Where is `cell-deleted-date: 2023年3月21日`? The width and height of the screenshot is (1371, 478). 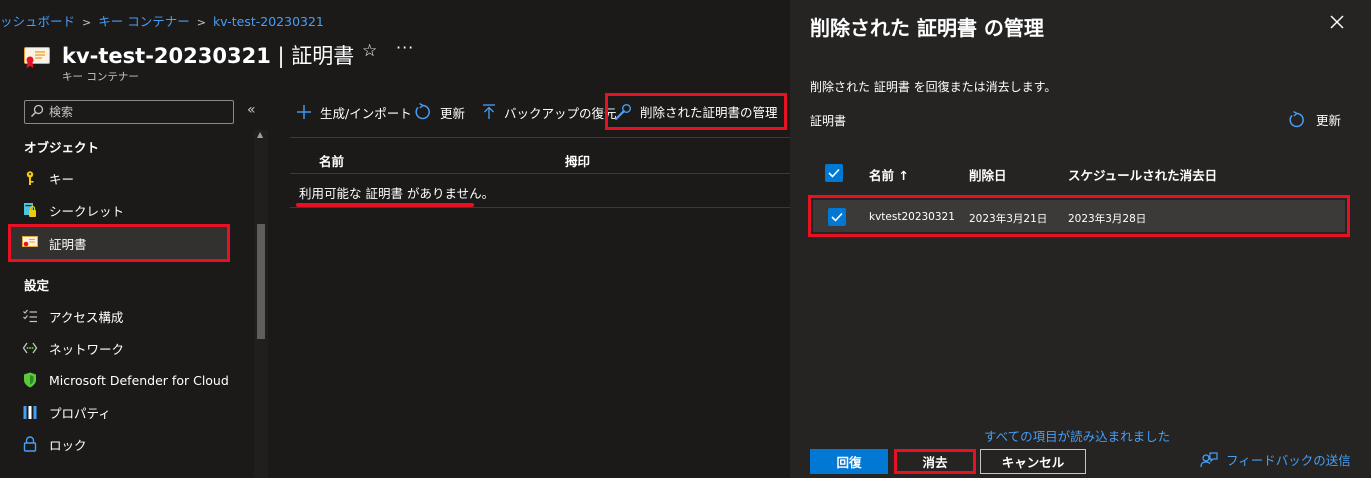
cell-deleted-date: 2023年3月21日 is located at coordinates (1008, 219).